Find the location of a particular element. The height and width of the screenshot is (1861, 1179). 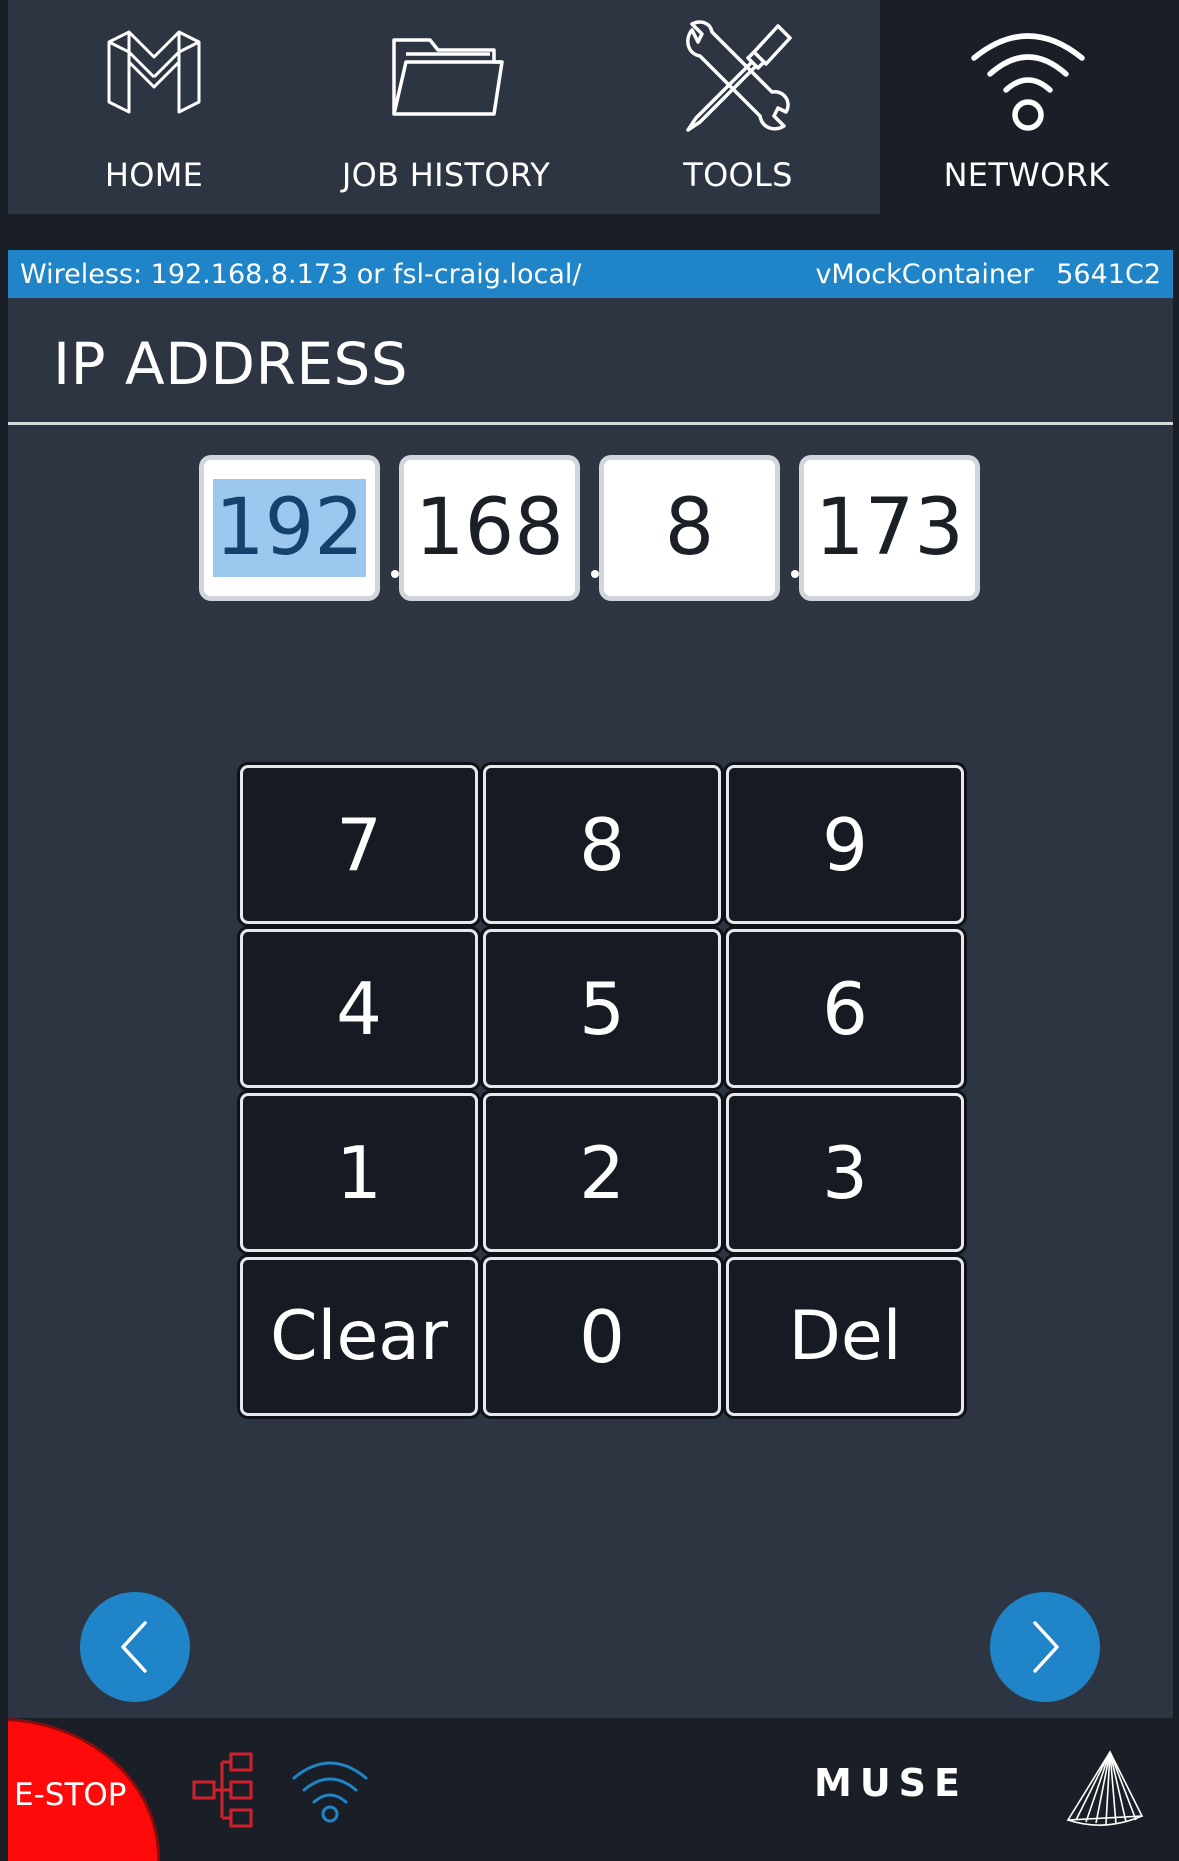

ip-octet-4-value: 173 is located at coordinates (889, 528).